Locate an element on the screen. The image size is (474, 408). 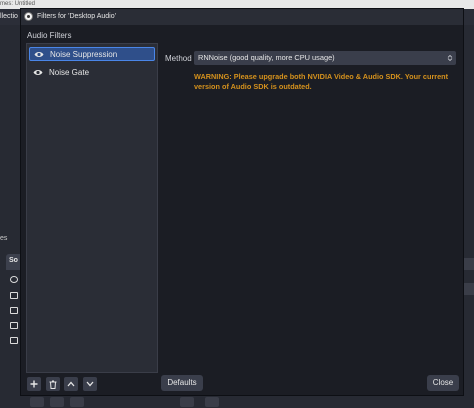
filter-item-noise-suppression: Noise Suppression is located at coordinates (92, 54).